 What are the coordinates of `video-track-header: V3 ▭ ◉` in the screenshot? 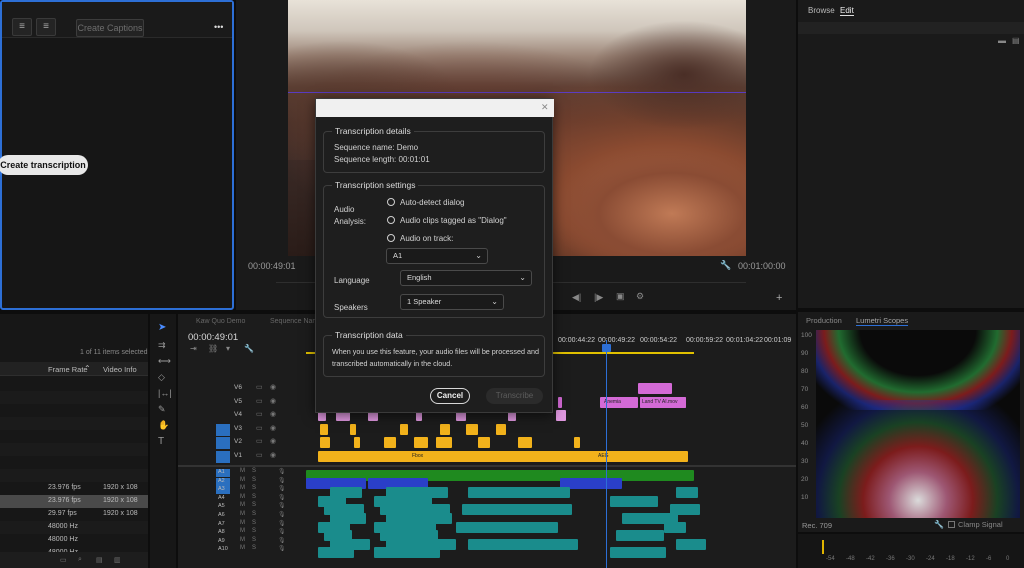 It's located at (242, 429).